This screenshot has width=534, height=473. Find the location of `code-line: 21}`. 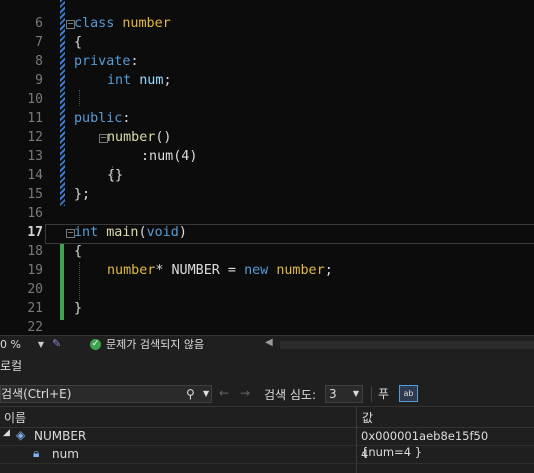

code-line: 21} is located at coordinates (267, 308).